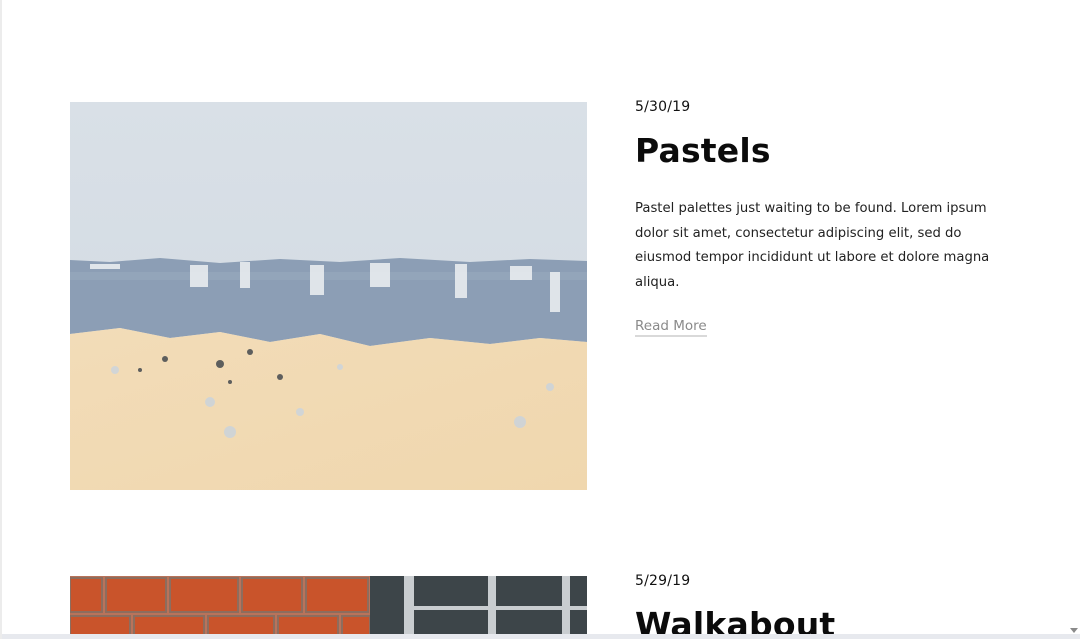 This screenshot has height=639, width=1080. What do you see at coordinates (663, 581) in the screenshot?
I see `post-date: 5/29/19` at bounding box center [663, 581].